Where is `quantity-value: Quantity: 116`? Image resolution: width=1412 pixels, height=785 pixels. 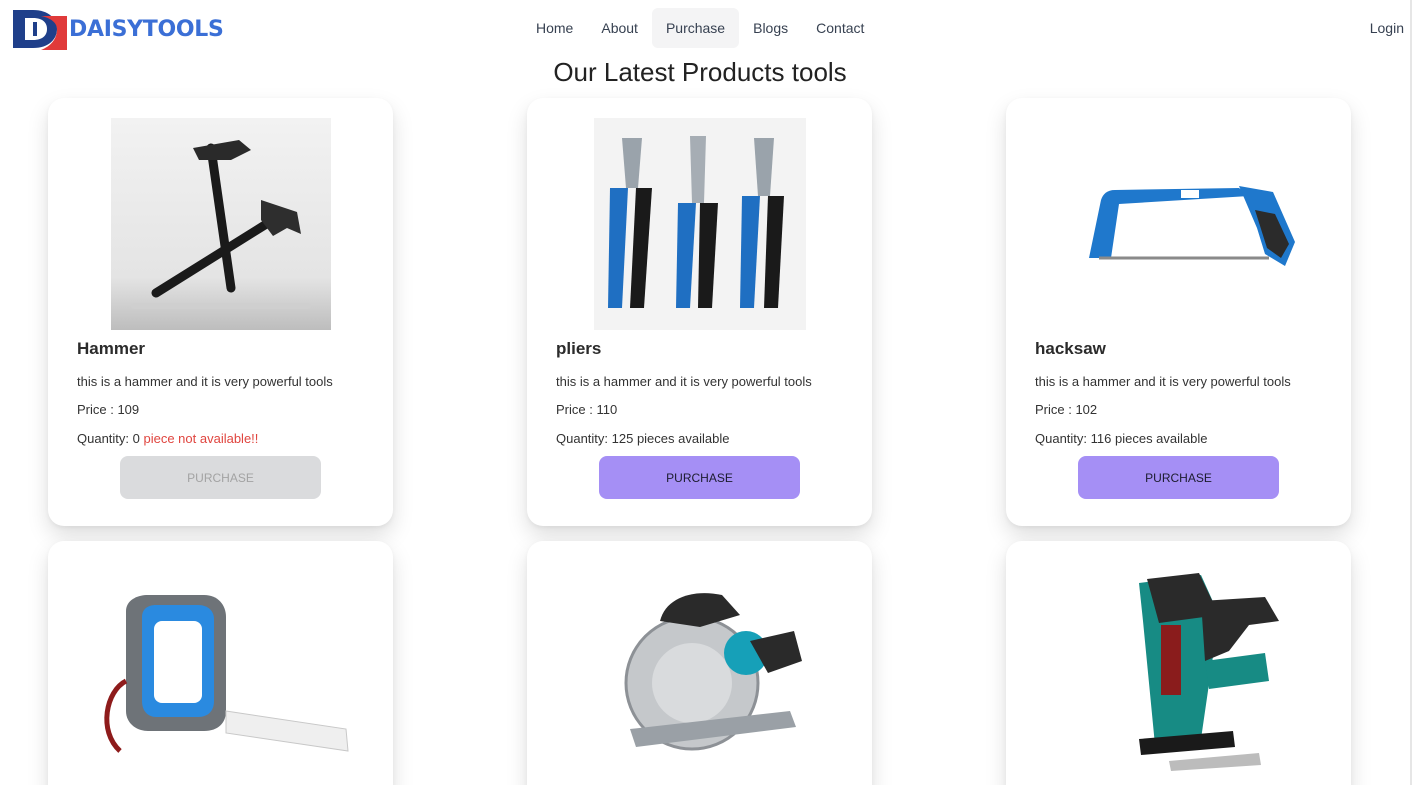
quantity-value: Quantity: 116 is located at coordinates (1073, 438).